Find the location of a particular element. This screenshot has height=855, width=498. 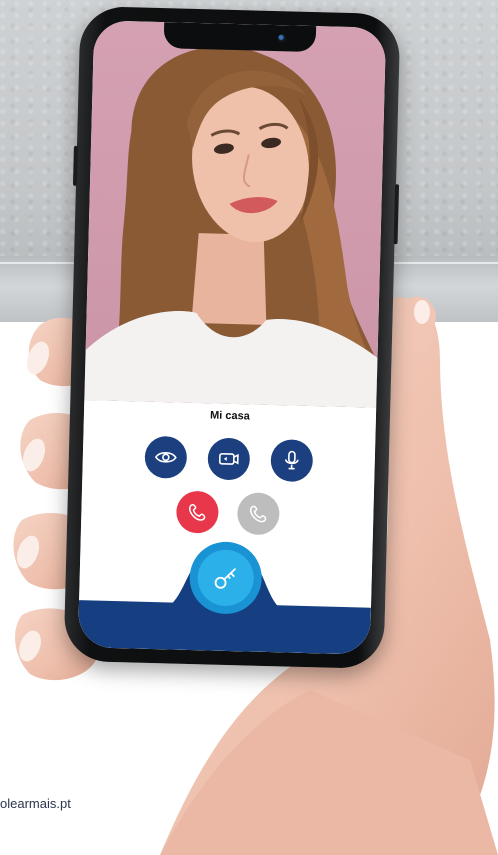

microphone-button is located at coordinates (292, 461).